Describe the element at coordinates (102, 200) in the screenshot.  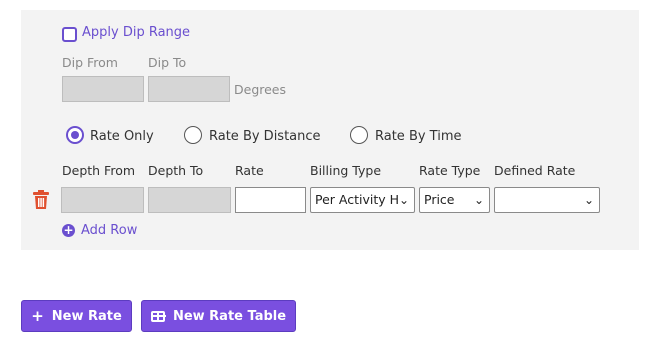
I see `depth-from-input` at that location.